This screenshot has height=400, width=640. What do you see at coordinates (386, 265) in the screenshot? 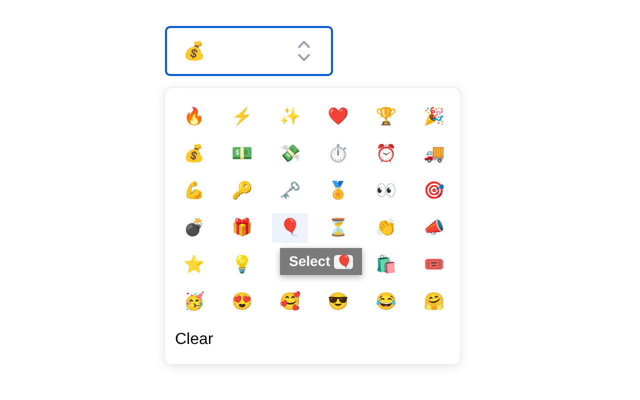
I see `emoji-option: 🛍` at bounding box center [386, 265].